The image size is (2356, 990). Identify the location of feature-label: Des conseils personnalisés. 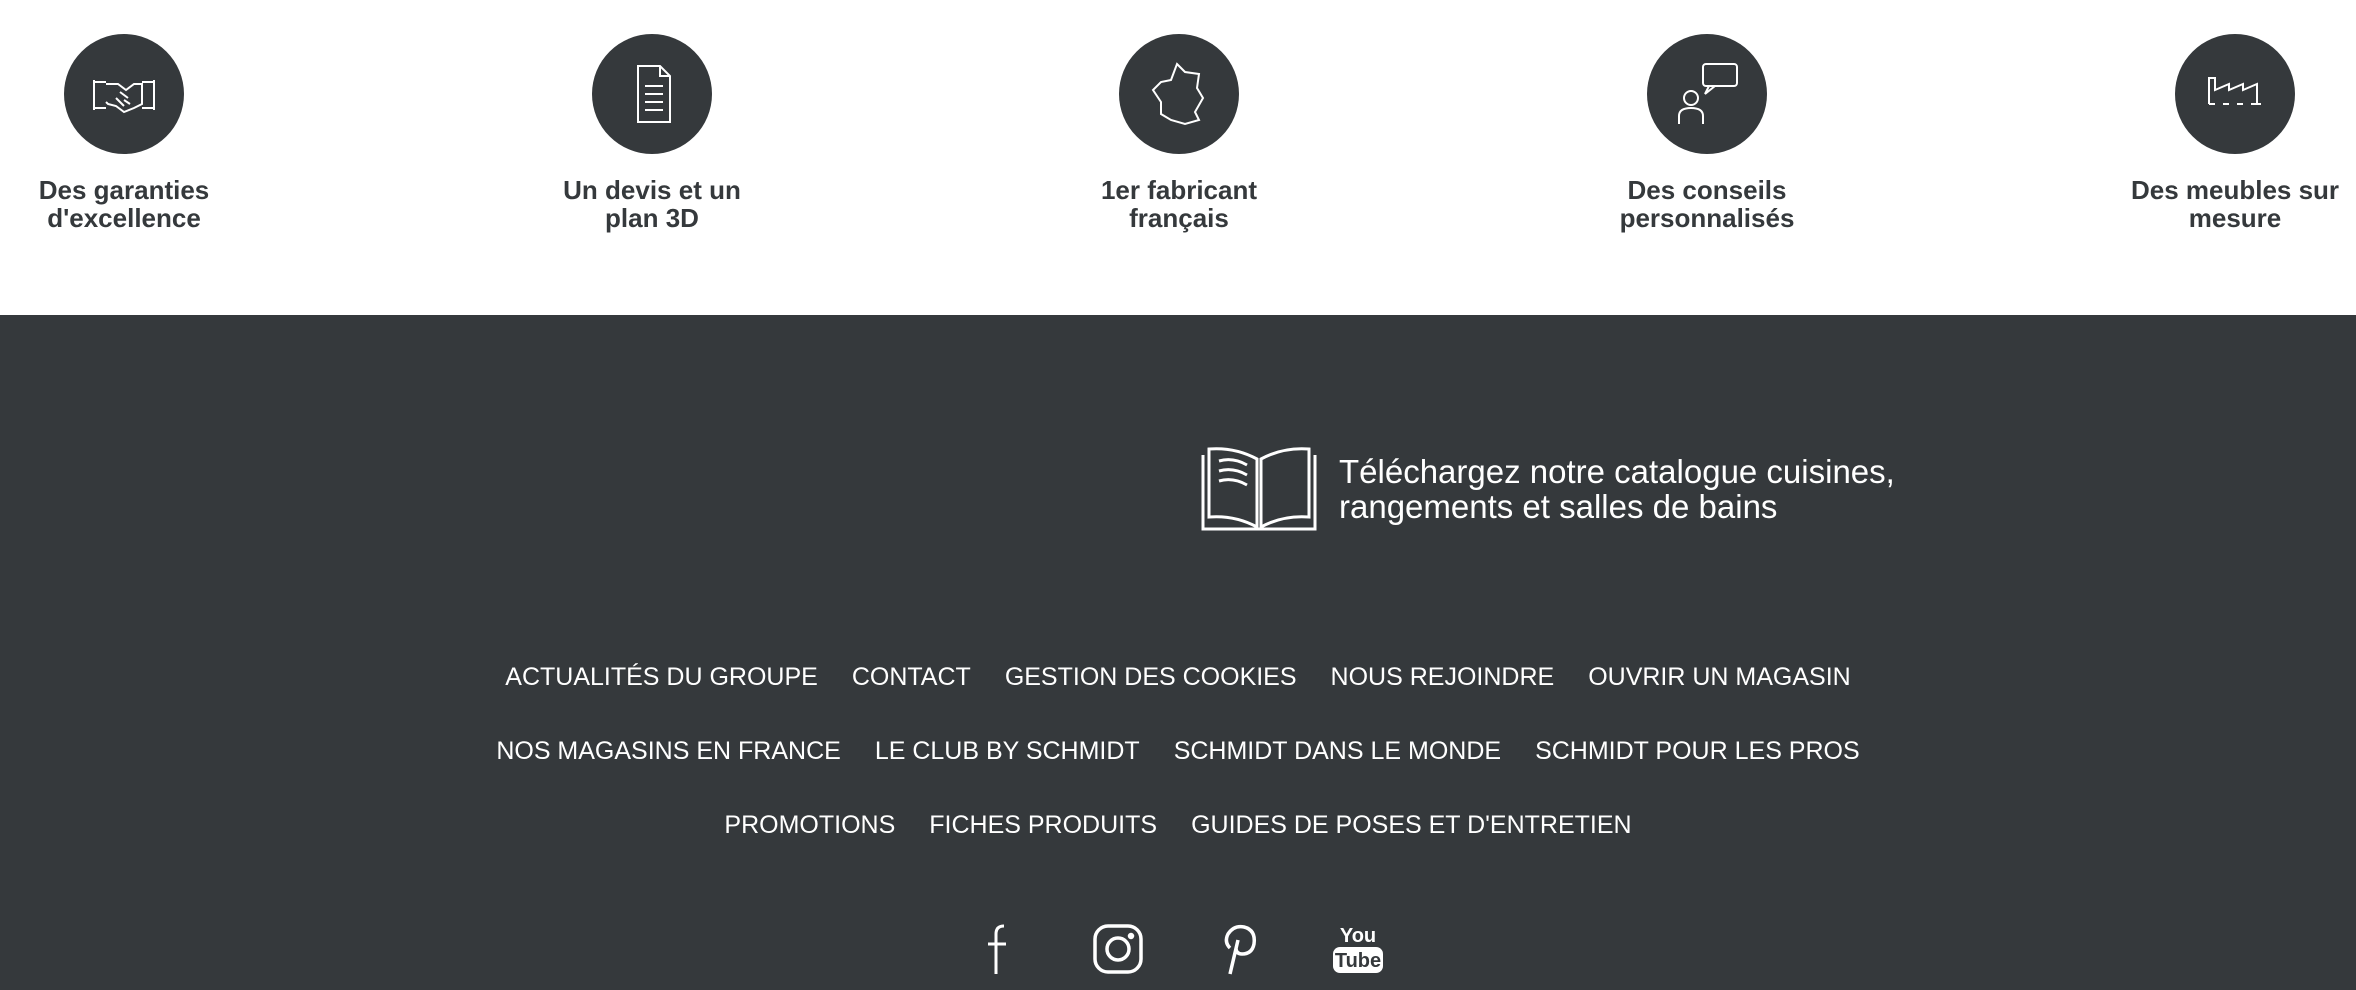
(1707, 204).